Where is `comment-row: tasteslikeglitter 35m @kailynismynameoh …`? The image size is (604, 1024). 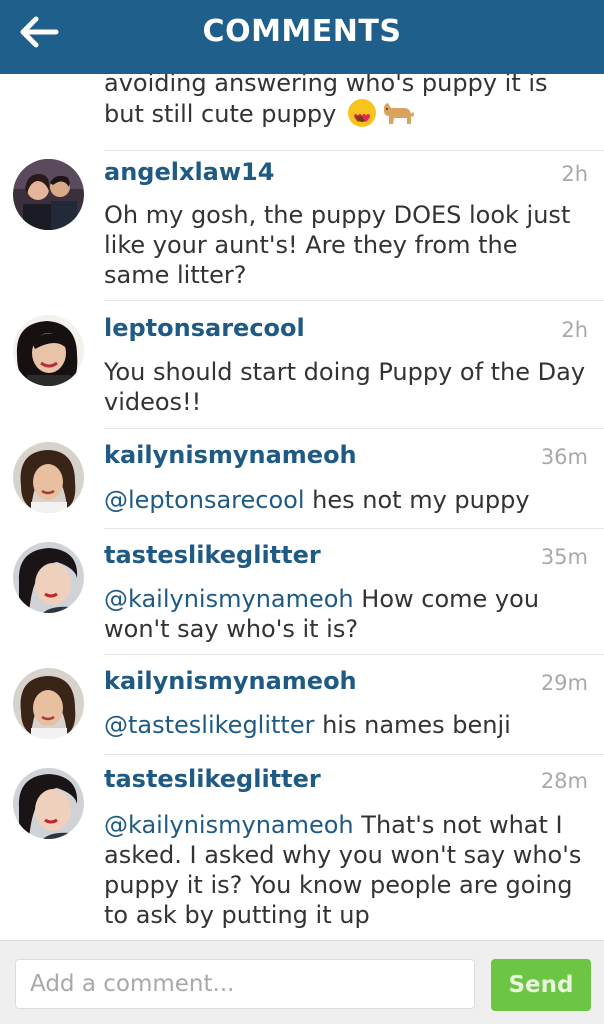 comment-row: tasteslikeglitter 35m @kailynismynameoh … is located at coordinates (302, 591).